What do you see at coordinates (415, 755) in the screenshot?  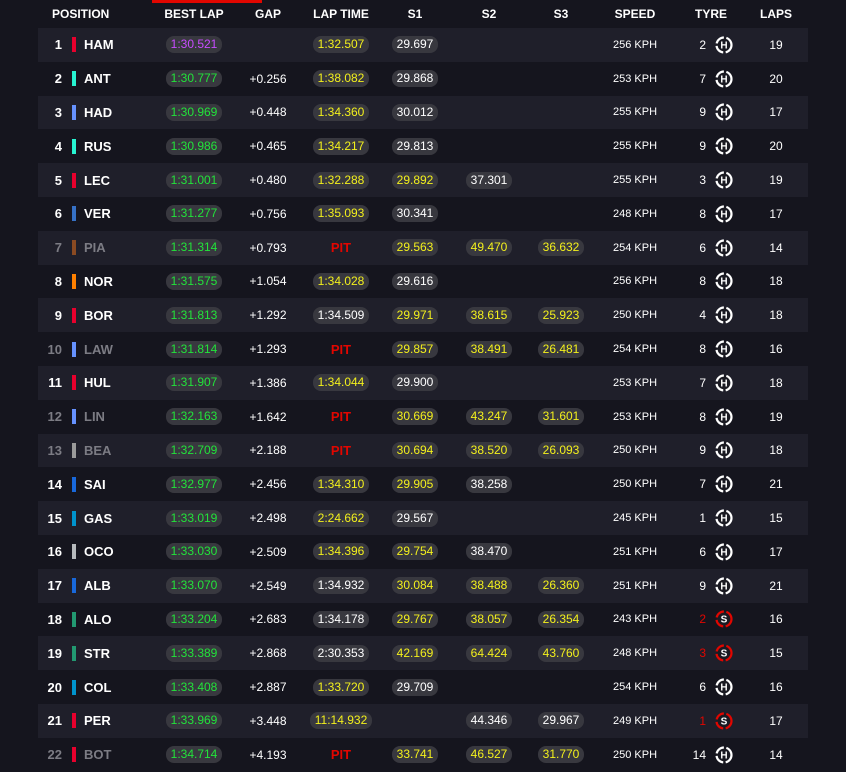 I see `s1-cell: 33.741` at bounding box center [415, 755].